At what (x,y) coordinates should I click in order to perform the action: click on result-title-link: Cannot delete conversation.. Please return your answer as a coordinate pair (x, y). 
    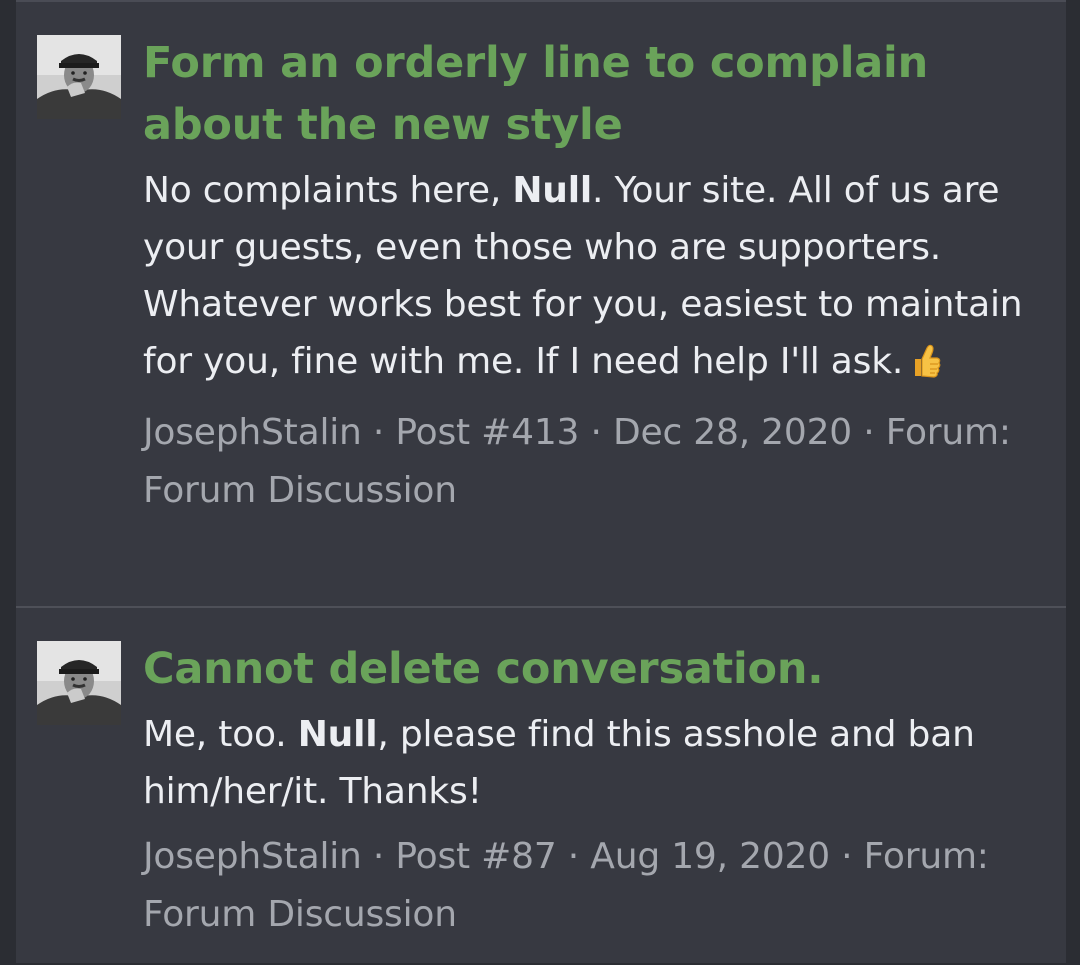
    Looking at the image, I should click on (590, 669).